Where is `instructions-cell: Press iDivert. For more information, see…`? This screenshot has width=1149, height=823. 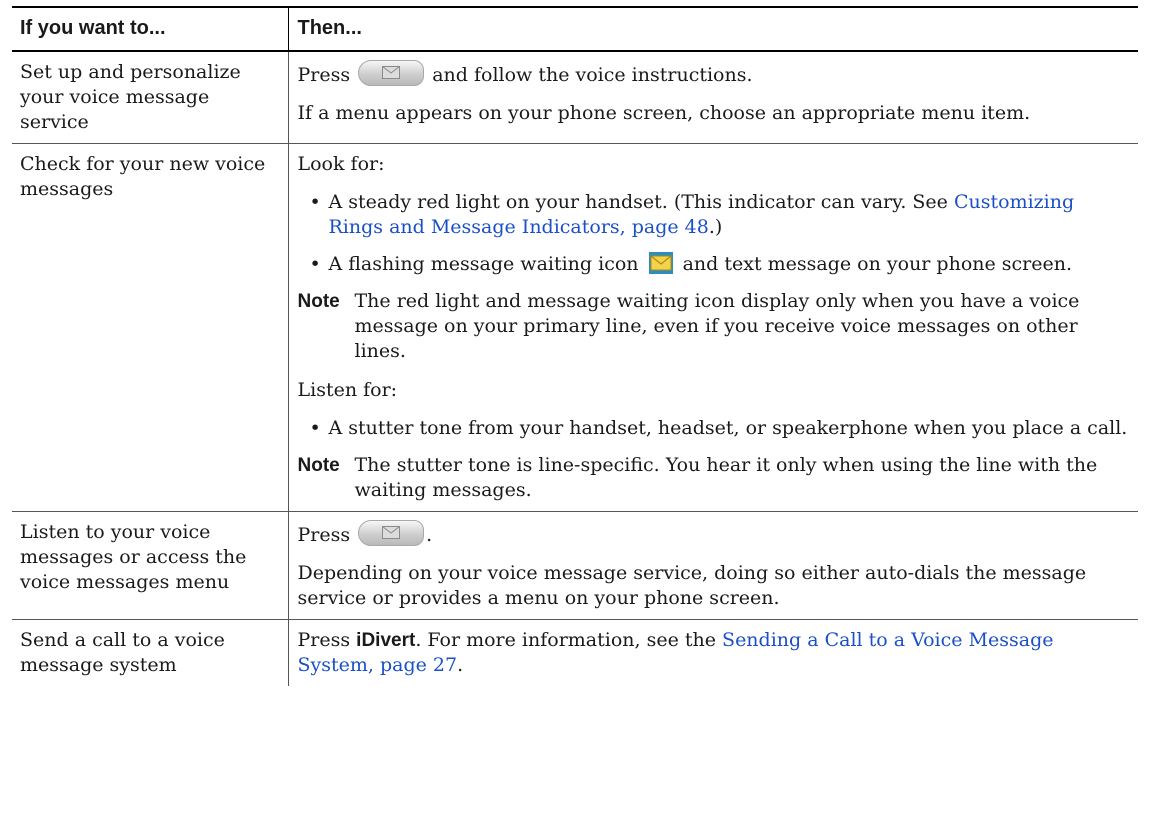 instructions-cell: Press iDivert. For more information, see… is located at coordinates (712, 652).